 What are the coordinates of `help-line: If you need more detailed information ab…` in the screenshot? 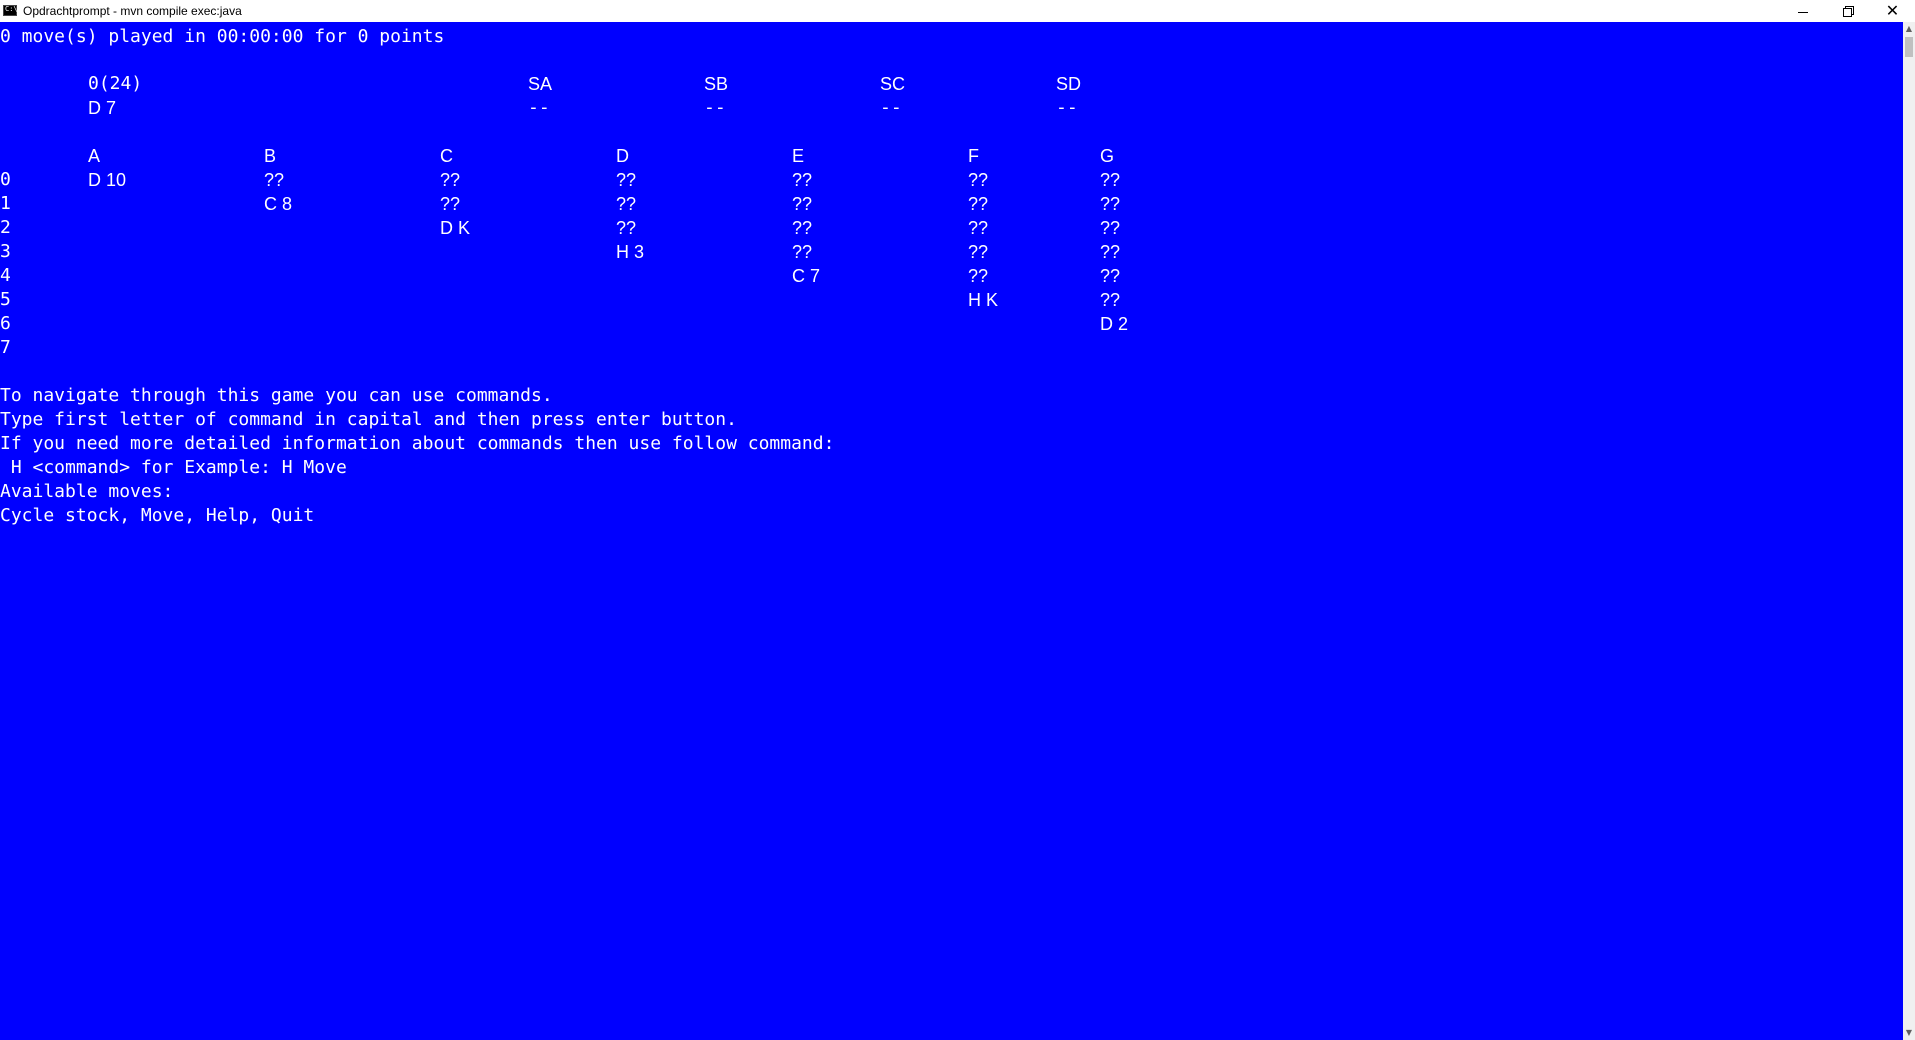 It's located at (417, 443).